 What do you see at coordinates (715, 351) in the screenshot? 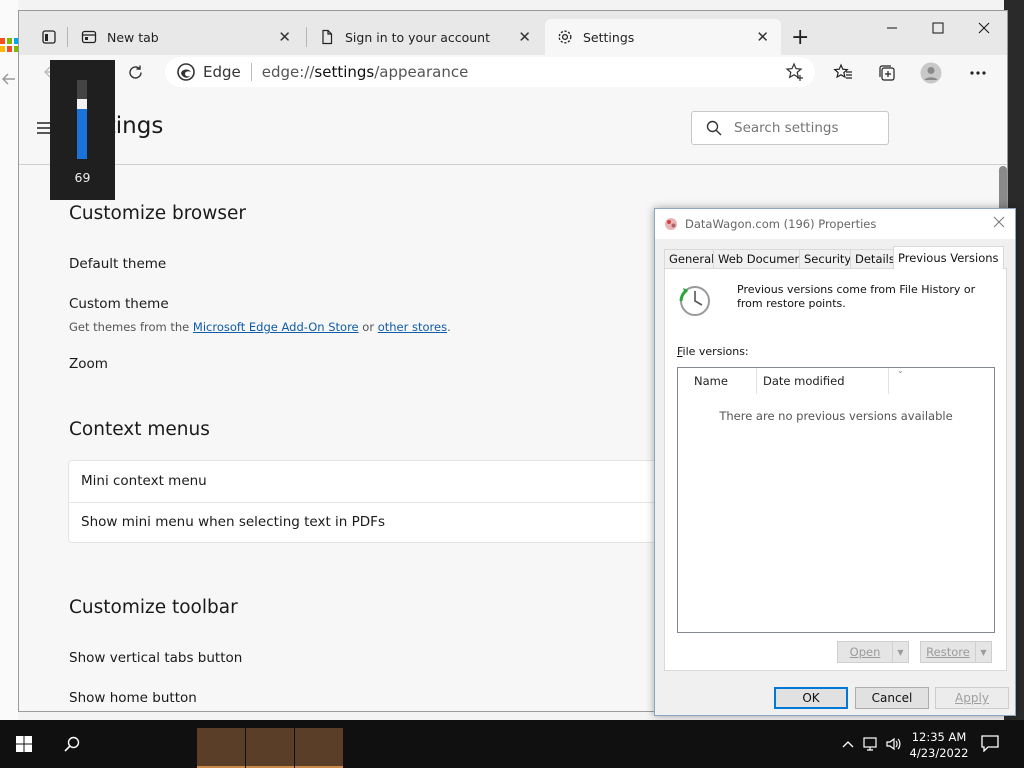
I see `file-versions-label-text: ile versions:` at bounding box center [715, 351].